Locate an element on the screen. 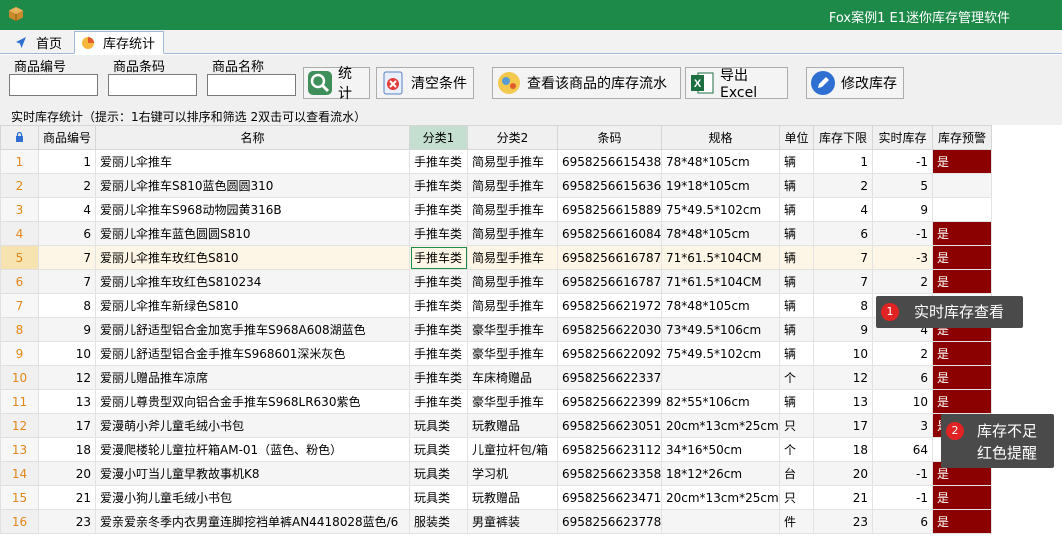 This screenshot has height=551, width=1062. cell-product-code: 10 is located at coordinates (67, 353).